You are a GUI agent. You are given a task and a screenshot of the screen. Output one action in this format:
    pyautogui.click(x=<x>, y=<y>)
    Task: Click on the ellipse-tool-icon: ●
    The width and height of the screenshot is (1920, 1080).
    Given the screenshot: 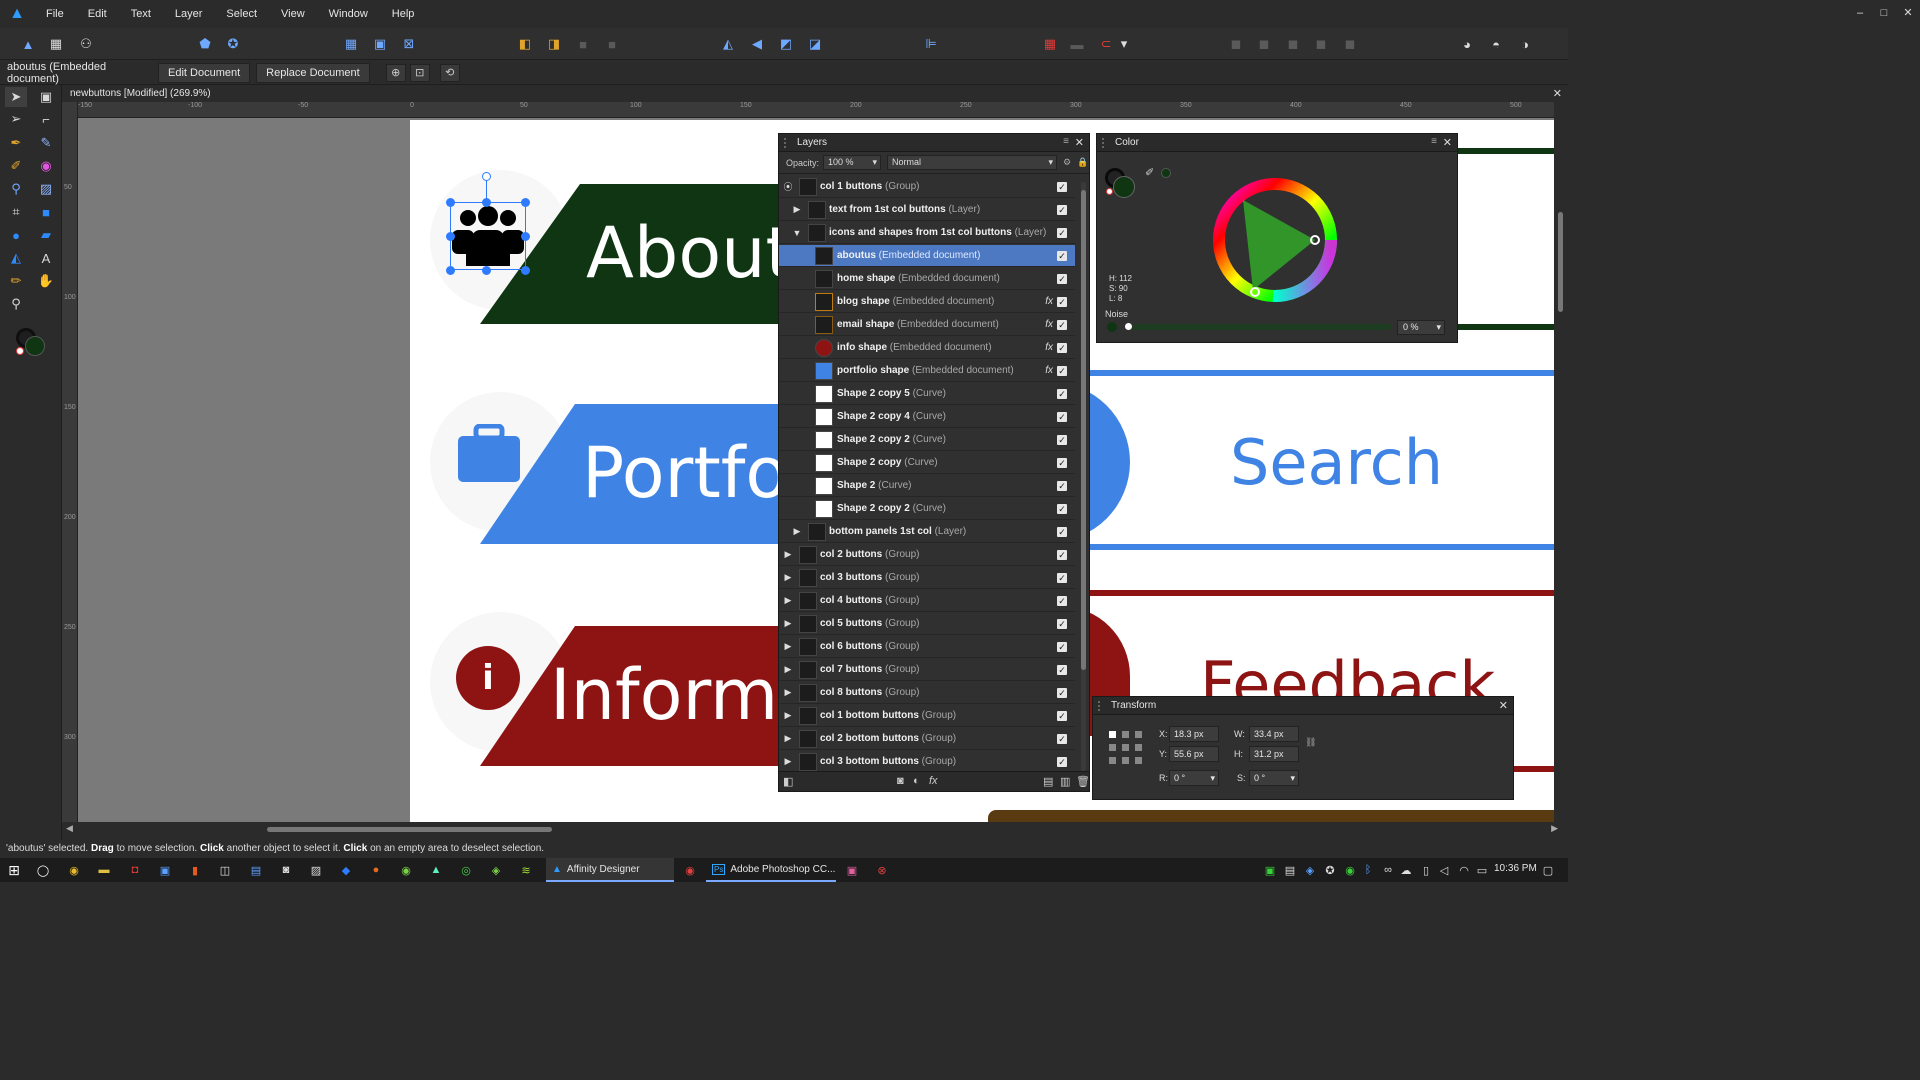 What is the action you would take?
    pyautogui.click(x=16, y=235)
    